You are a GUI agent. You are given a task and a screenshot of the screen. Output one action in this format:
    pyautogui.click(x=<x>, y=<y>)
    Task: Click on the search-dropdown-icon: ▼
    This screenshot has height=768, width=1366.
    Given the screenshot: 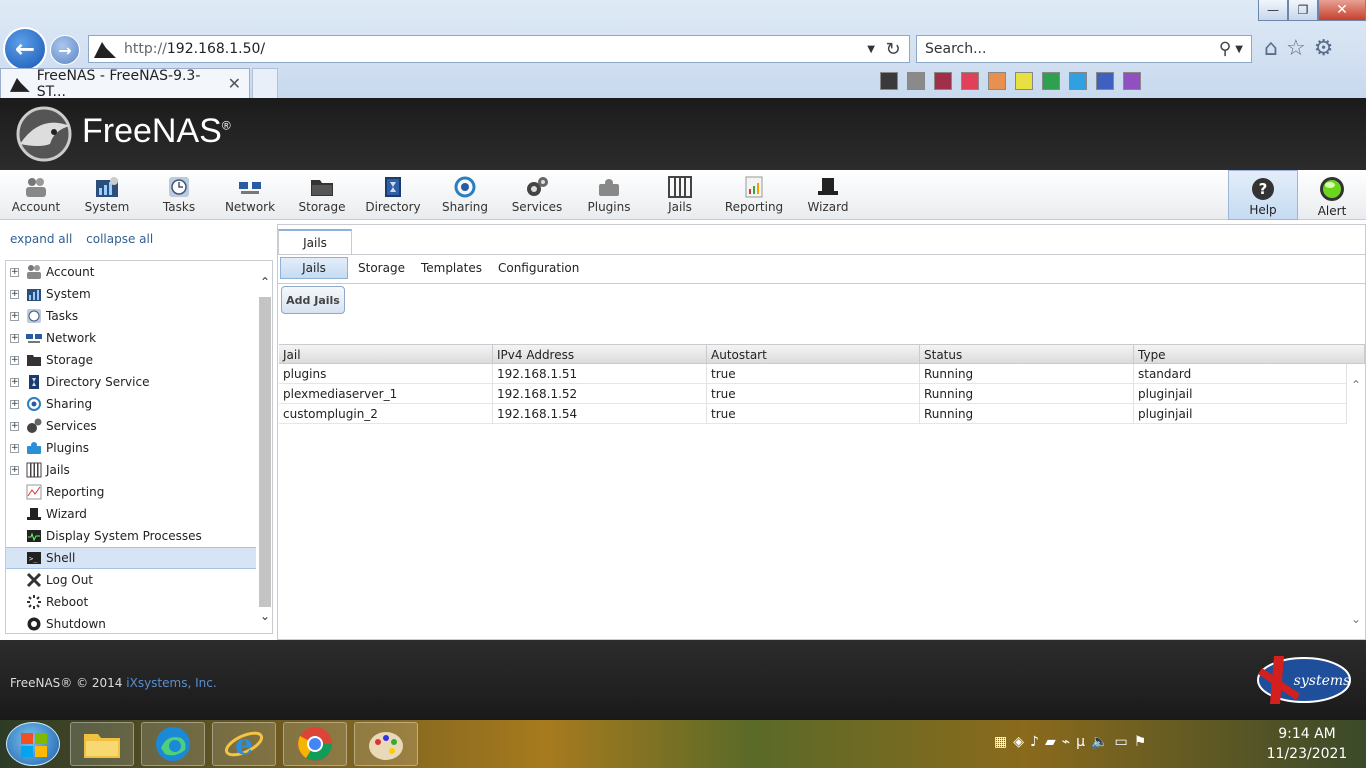 What is the action you would take?
    pyautogui.click(x=1239, y=49)
    